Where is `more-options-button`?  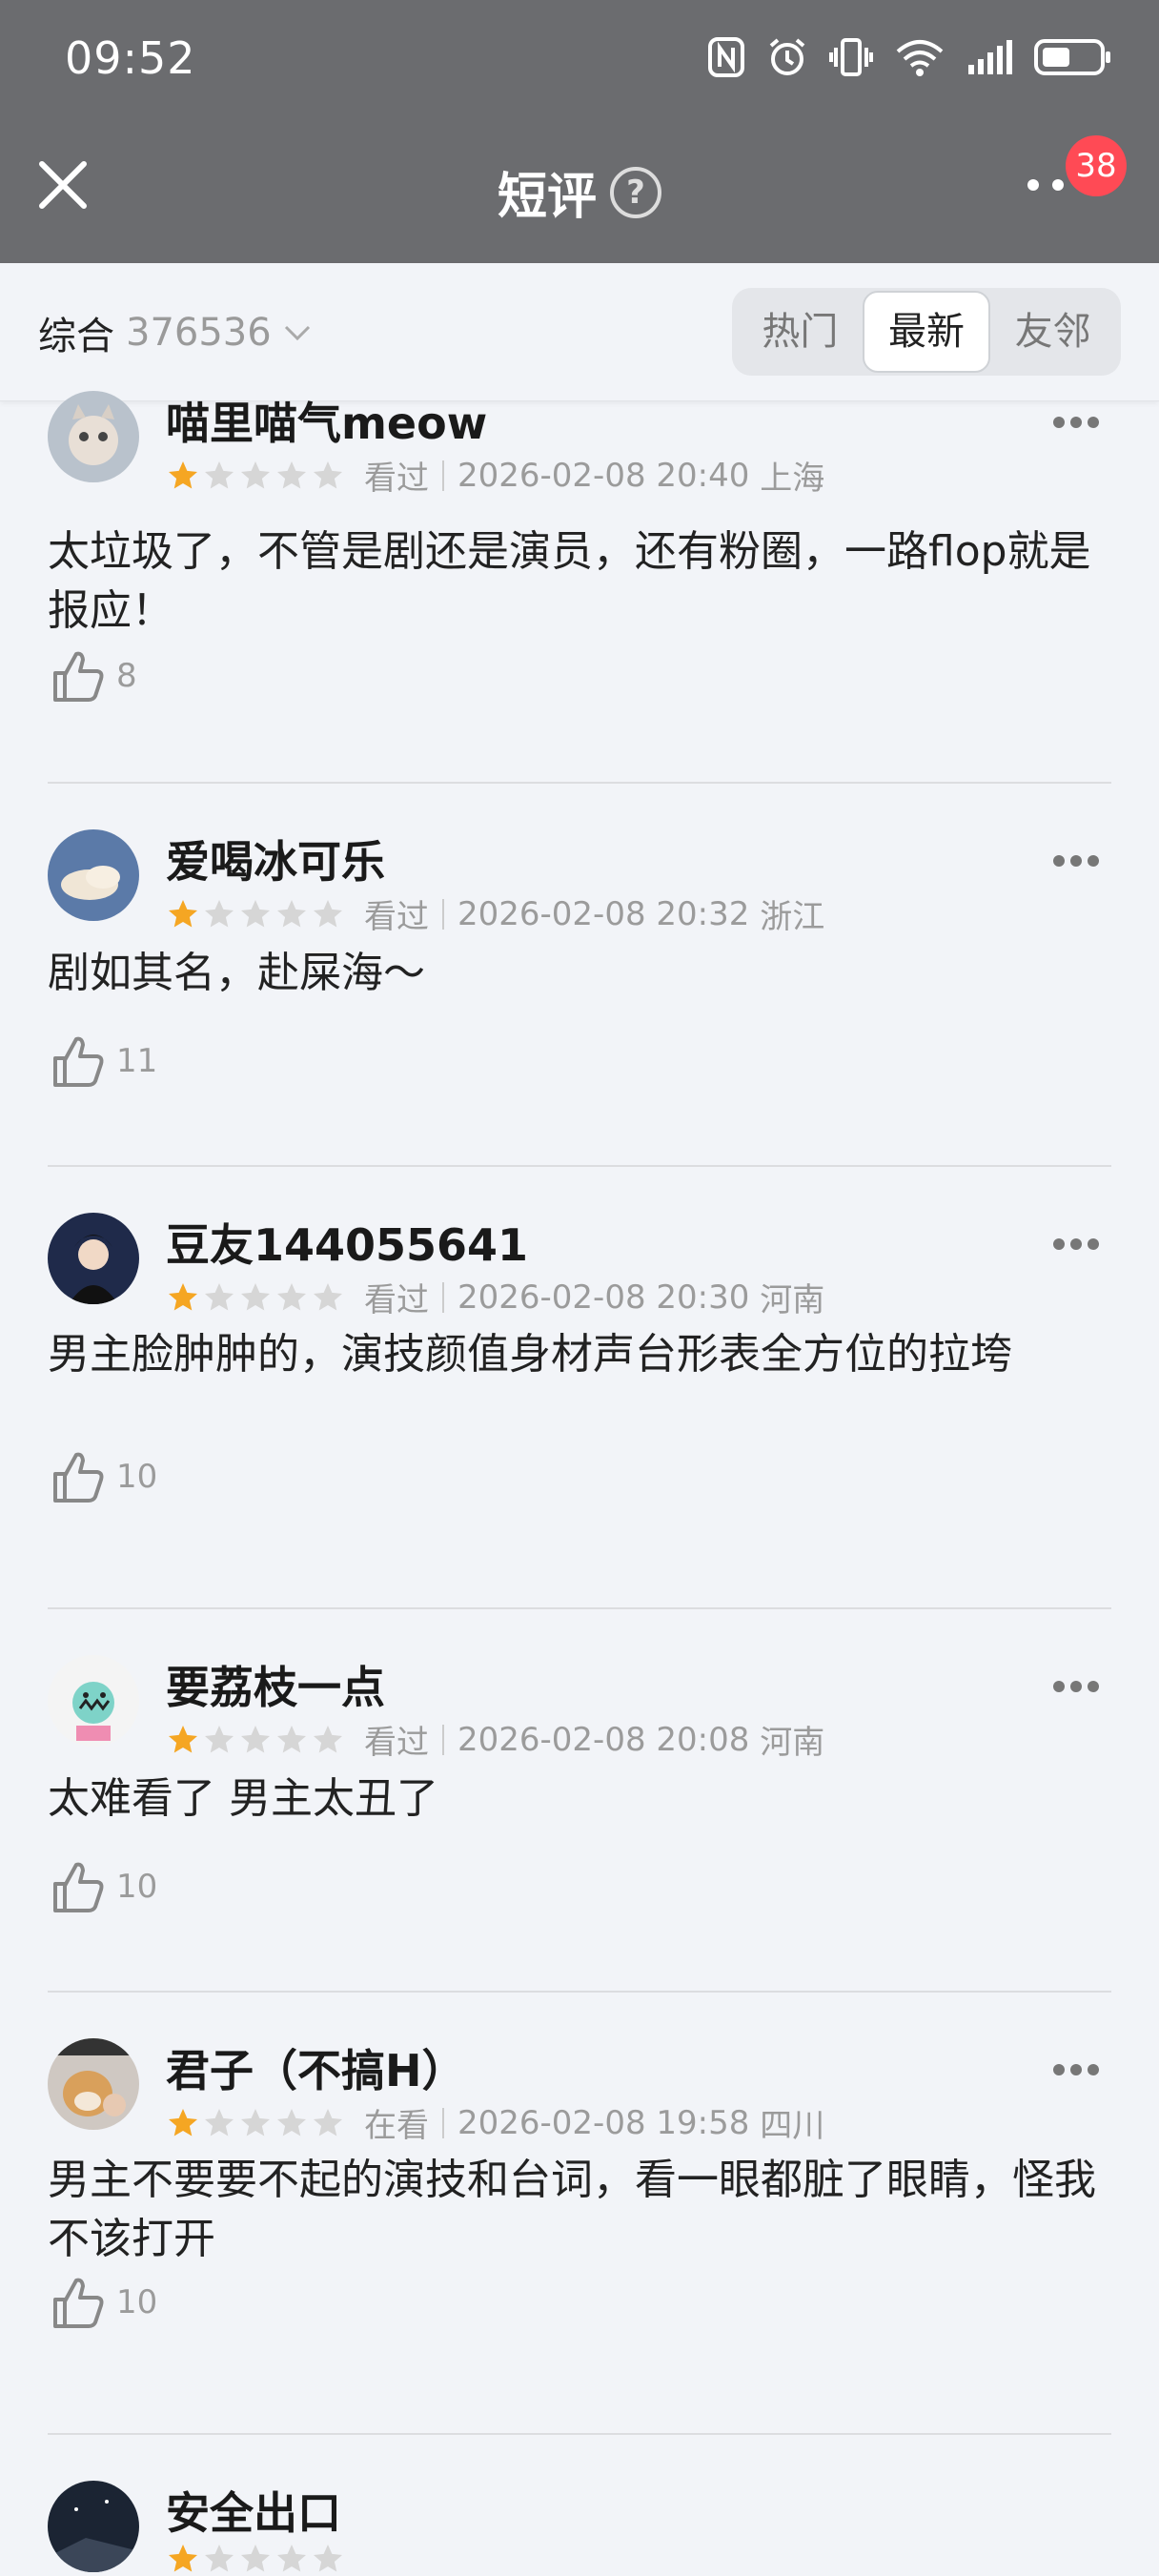 more-options-button is located at coordinates (1047, 184).